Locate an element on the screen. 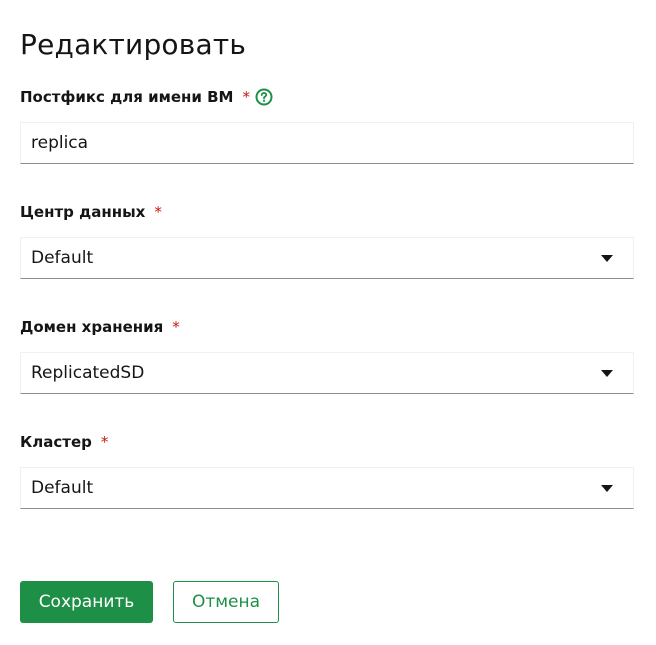  vm-name-postfix-label-row: Постфикс для имени ВМ * is located at coordinates (327, 97).